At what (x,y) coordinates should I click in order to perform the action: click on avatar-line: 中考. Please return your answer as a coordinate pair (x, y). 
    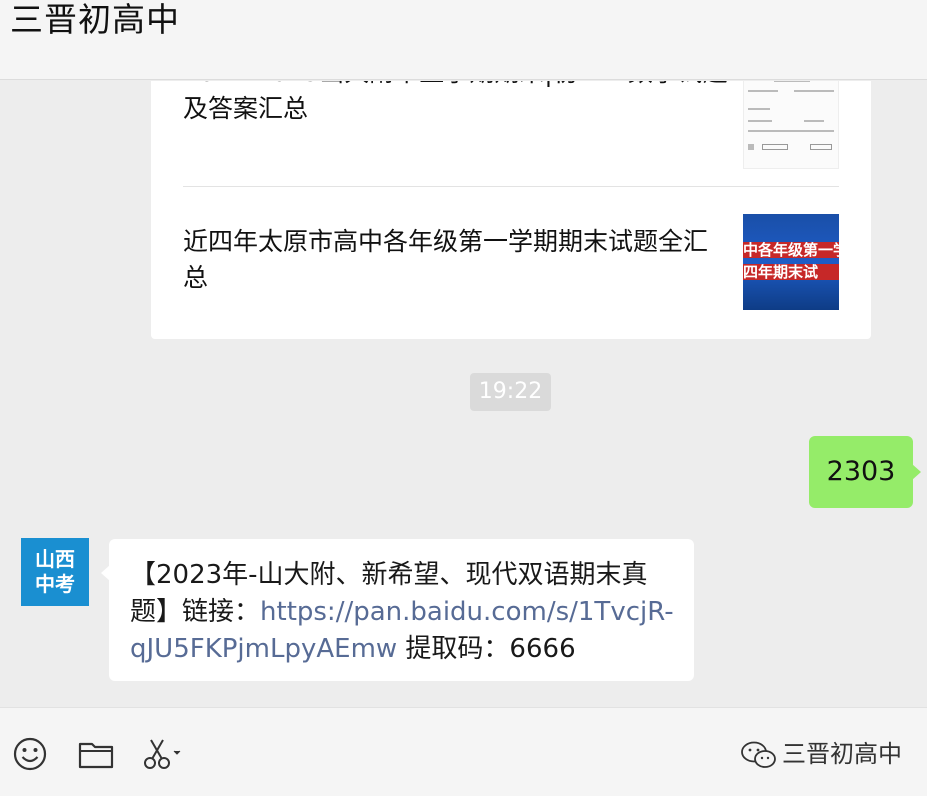
    Looking at the image, I should click on (55, 584).